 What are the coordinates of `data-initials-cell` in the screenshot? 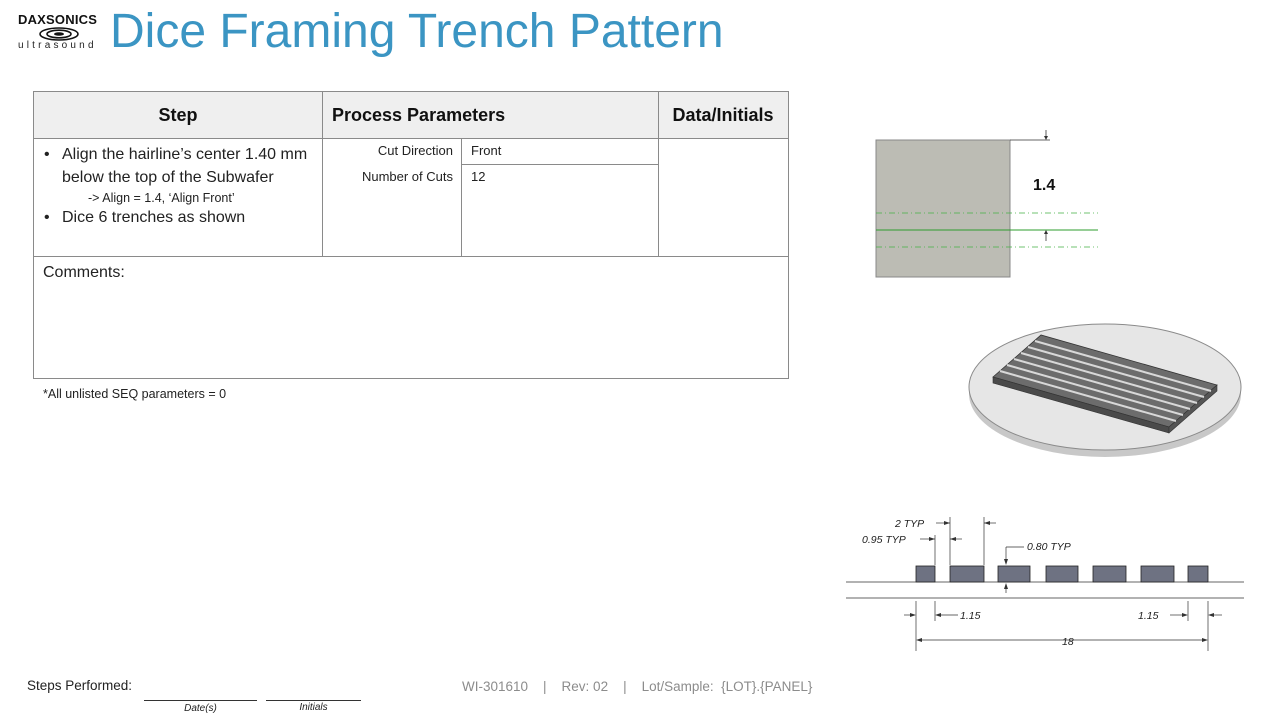 It's located at (723, 197).